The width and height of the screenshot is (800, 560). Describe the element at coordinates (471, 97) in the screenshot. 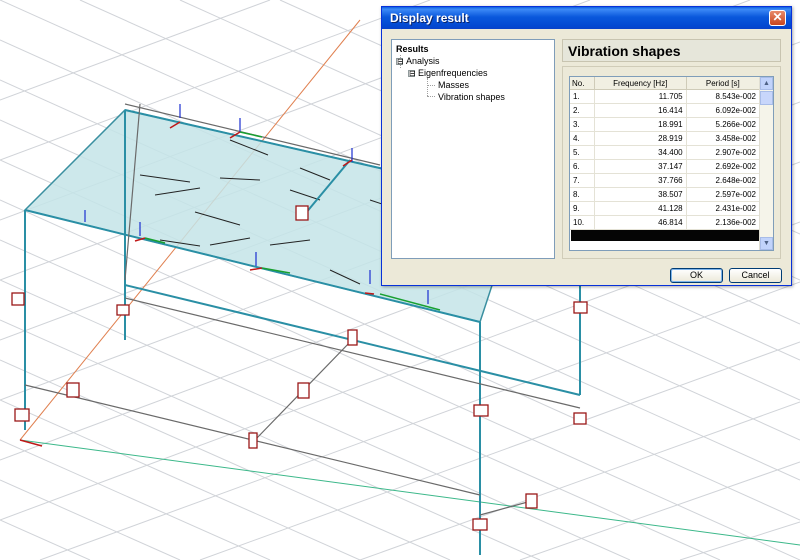

I see `tree-item-vibration-shapes: Vibration shapes` at that location.